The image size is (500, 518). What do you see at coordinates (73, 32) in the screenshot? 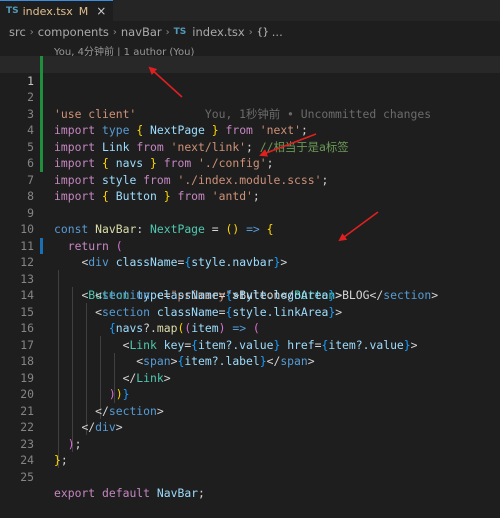
I see `breadcrumb-components: components` at bounding box center [73, 32].